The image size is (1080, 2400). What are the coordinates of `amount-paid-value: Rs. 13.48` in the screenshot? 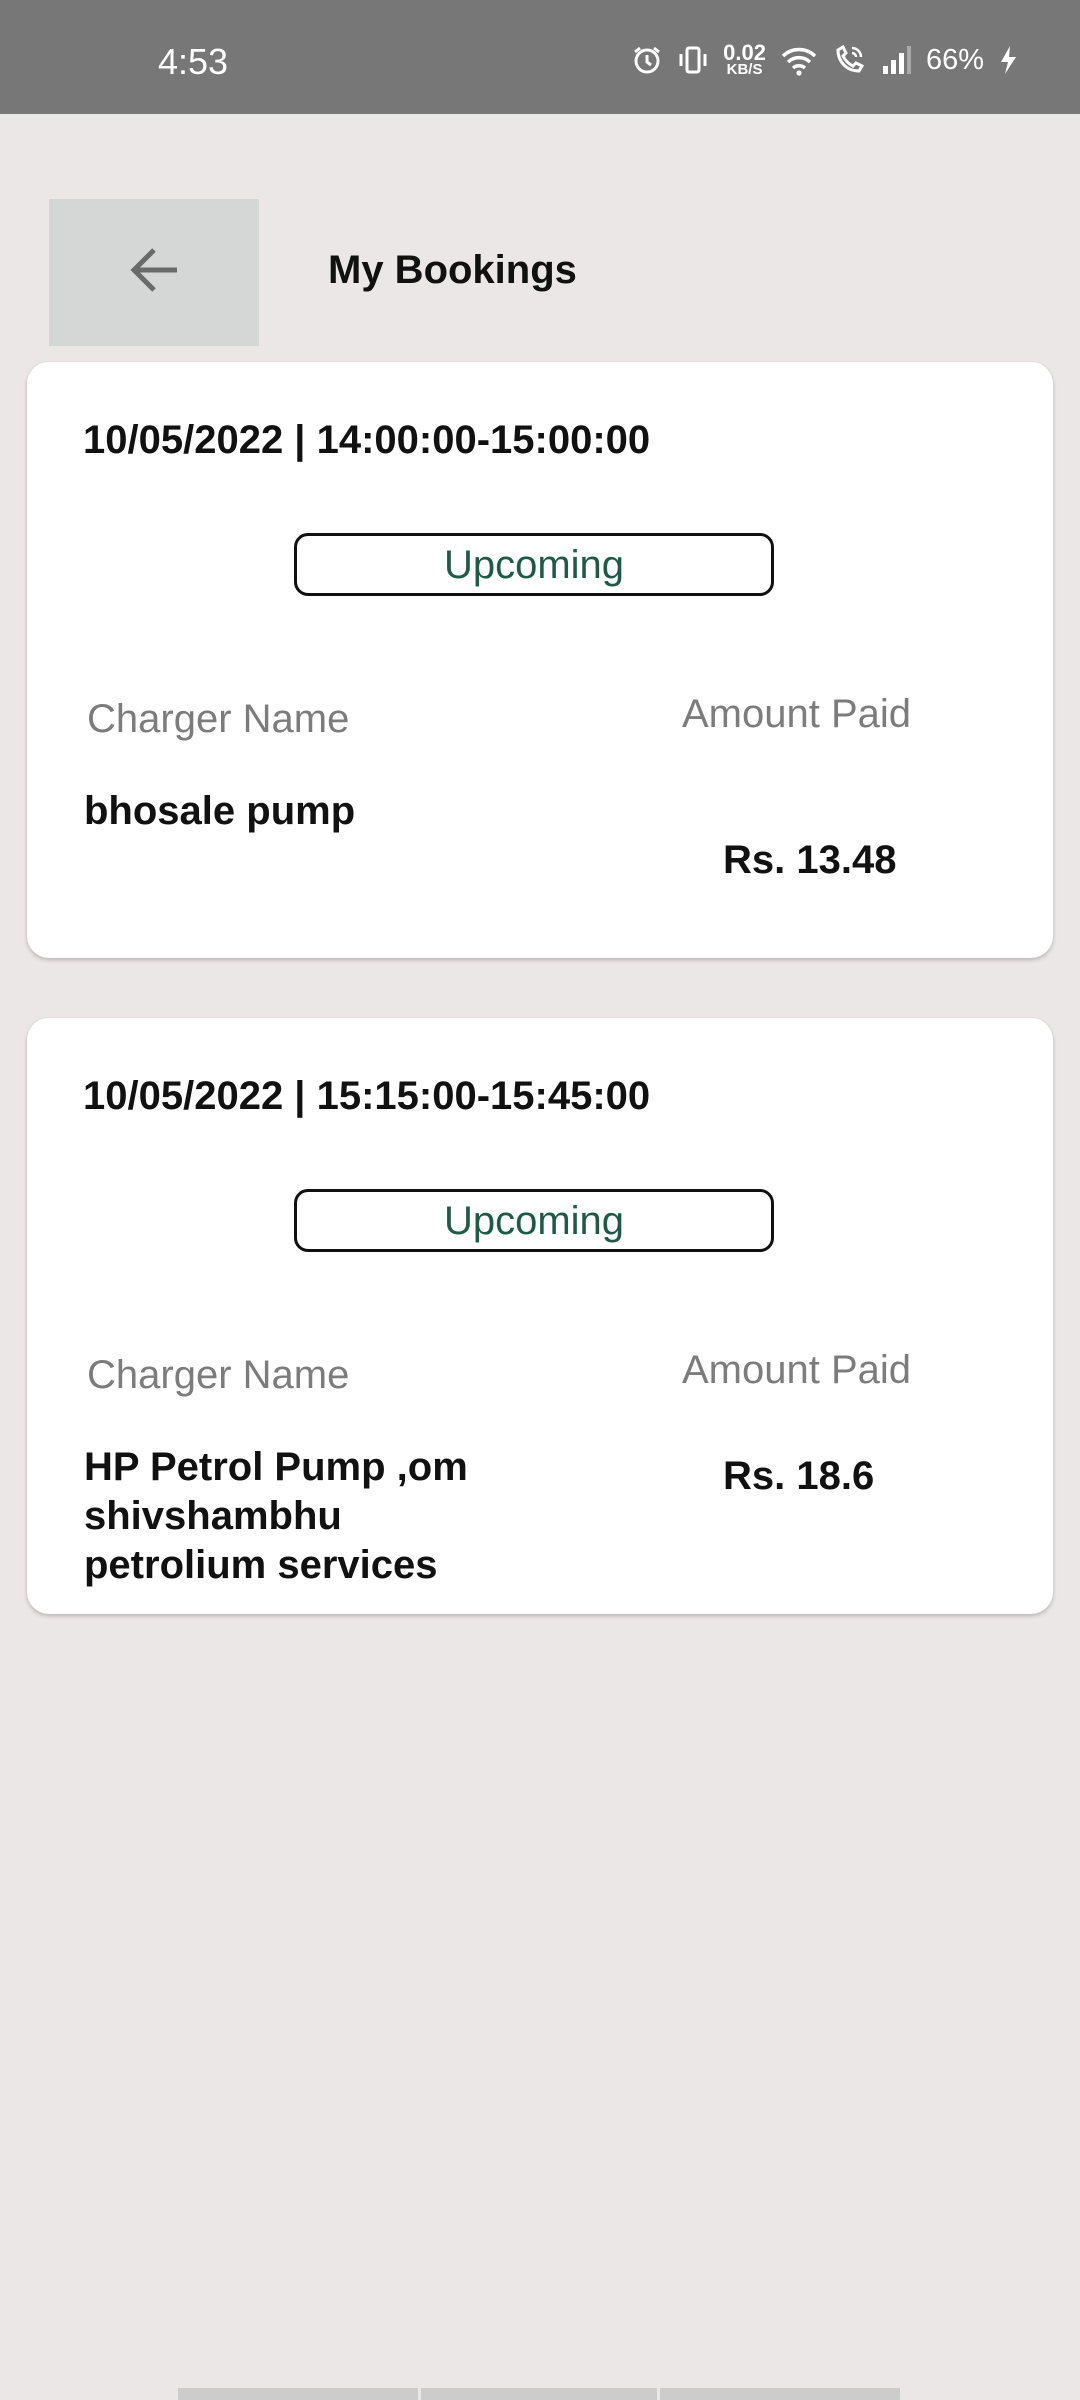 It's located at (810, 860).